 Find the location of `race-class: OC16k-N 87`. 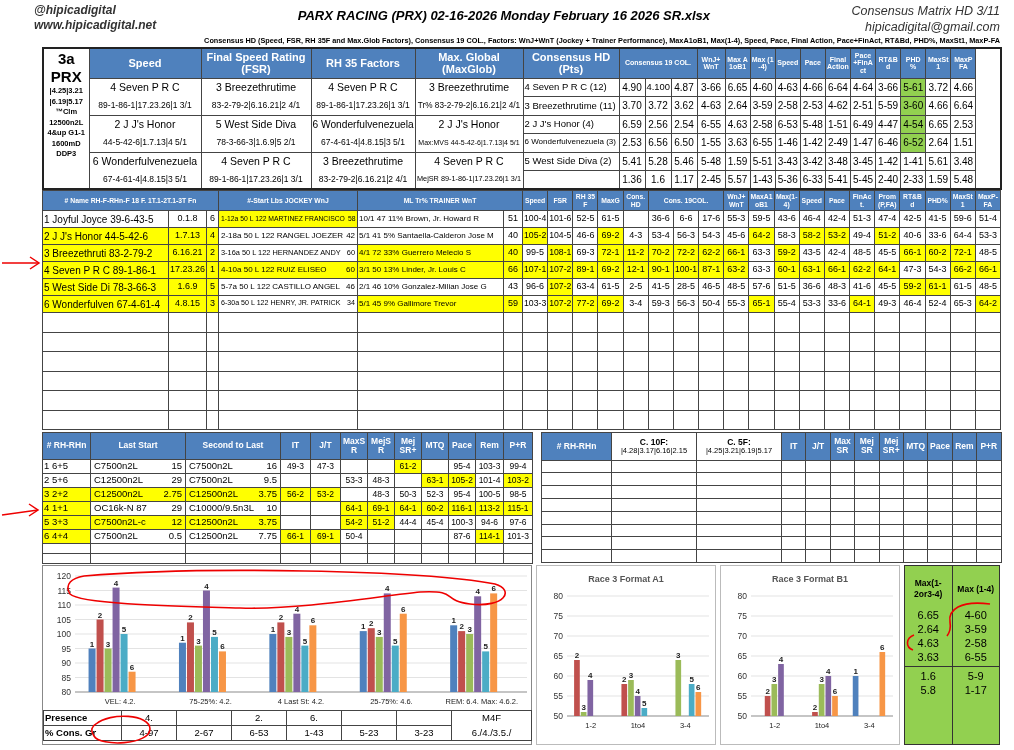

race-class: OC16k-N 87 is located at coordinates (120, 508).